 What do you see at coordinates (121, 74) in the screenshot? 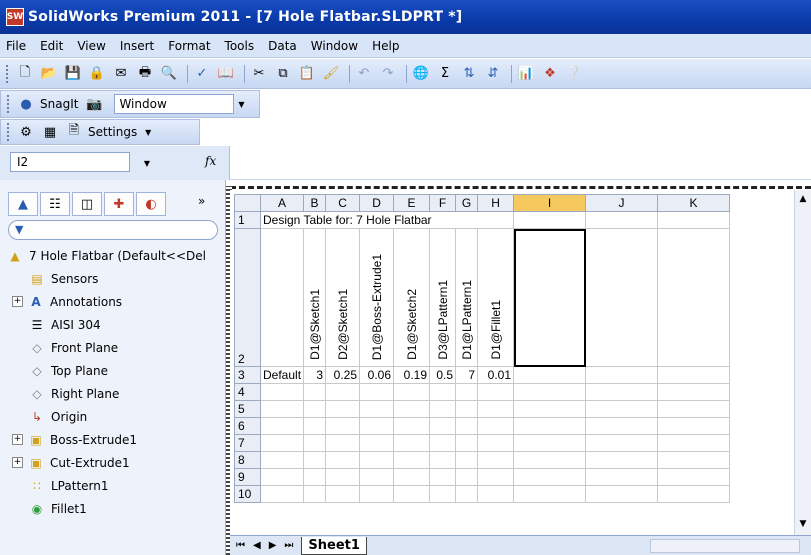
I see `email-icon: ✉` at bounding box center [121, 74].